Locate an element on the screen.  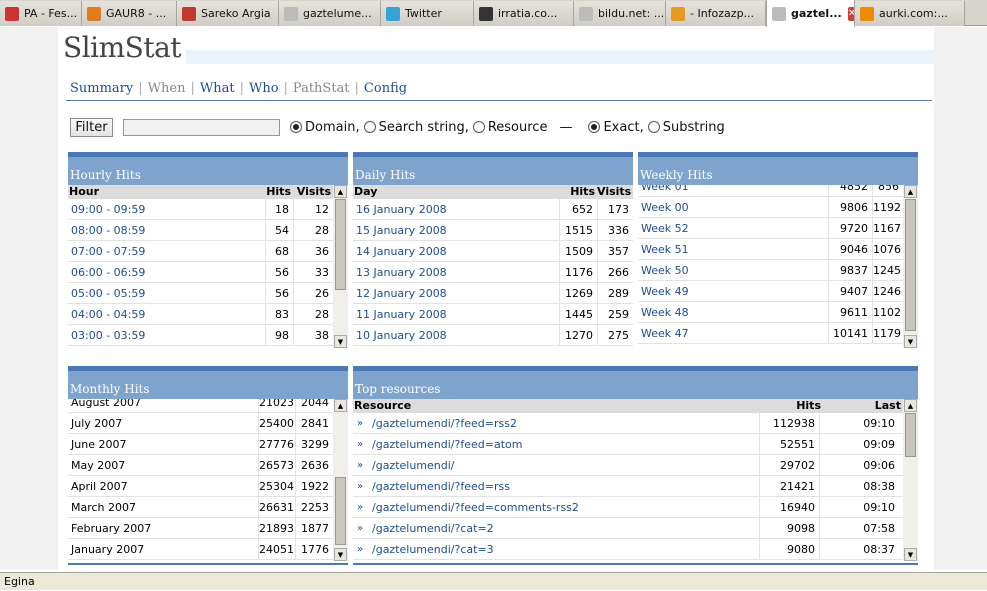
row-link: Week 01 is located at coordinates (733, 190).